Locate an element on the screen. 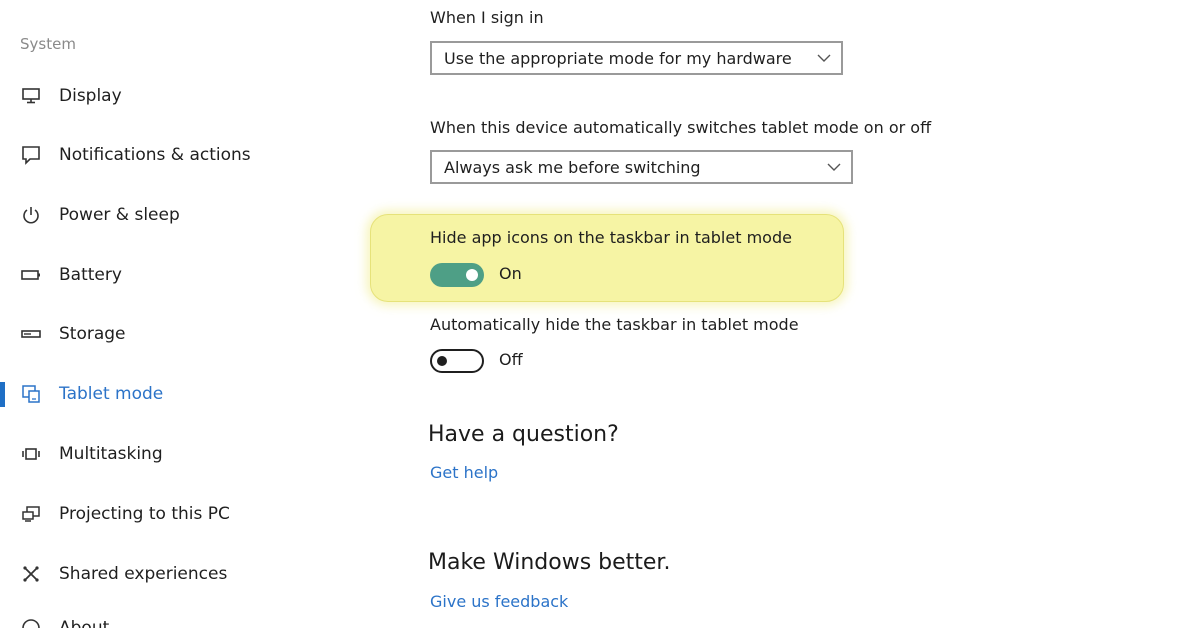 This screenshot has height=628, width=1196. message-icon is located at coordinates (31, 155).